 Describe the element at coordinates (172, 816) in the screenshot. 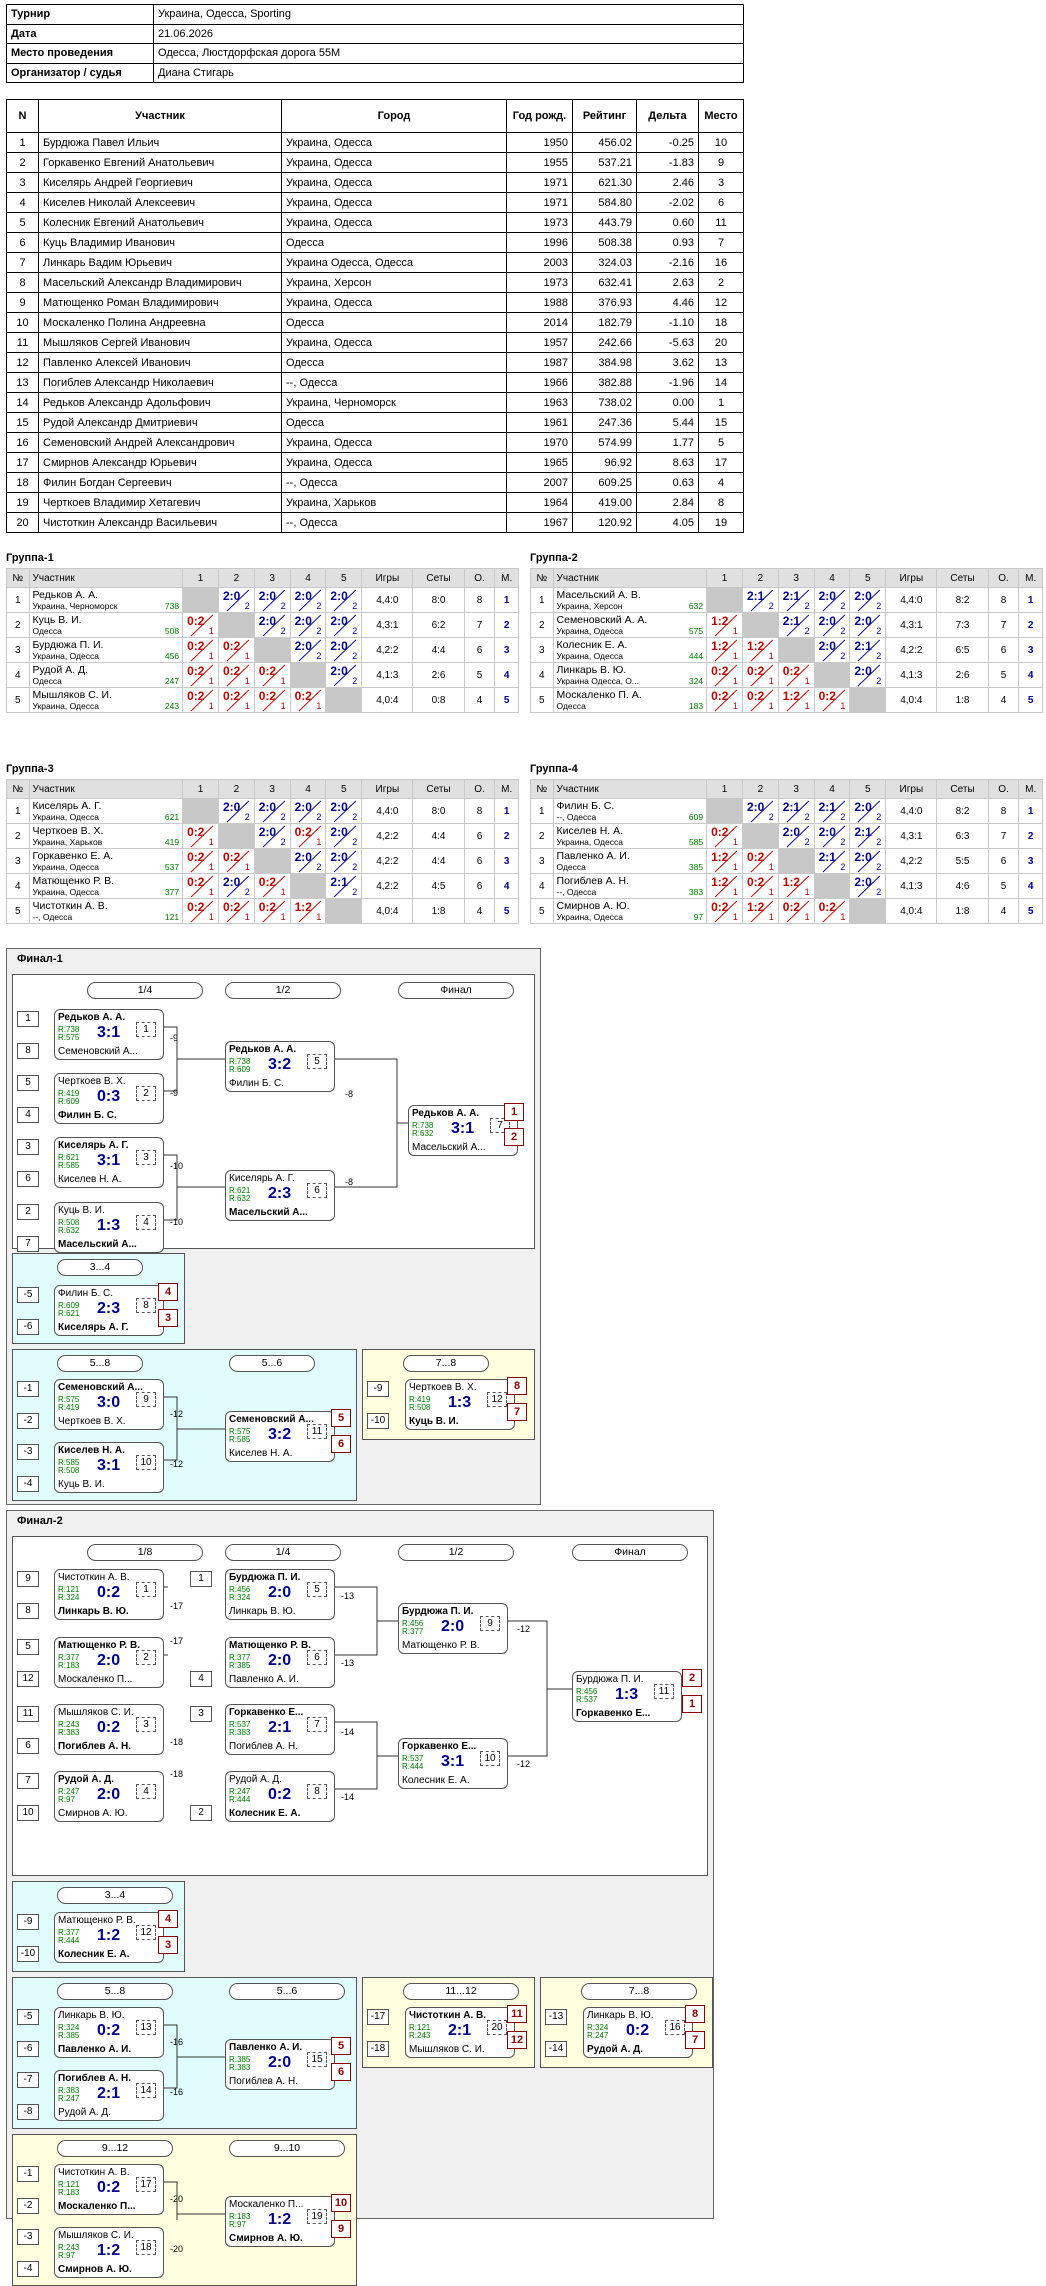

I see `group-player-rating: 621` at that location.